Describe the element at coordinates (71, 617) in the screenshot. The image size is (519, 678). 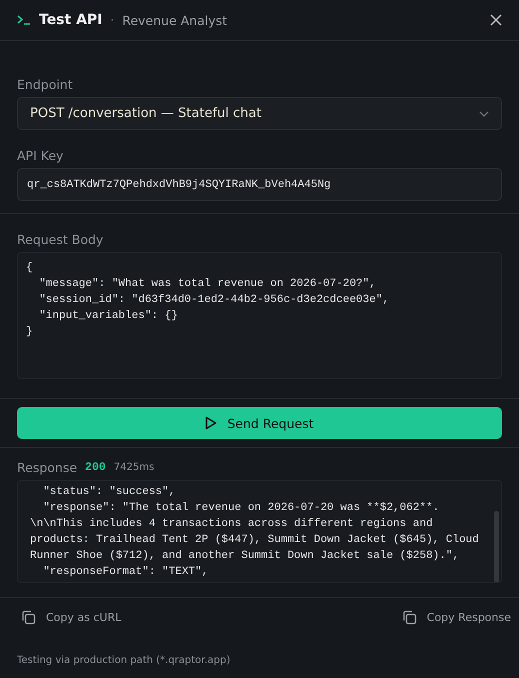
I see `copy-button: Copy as cURL` at that location.